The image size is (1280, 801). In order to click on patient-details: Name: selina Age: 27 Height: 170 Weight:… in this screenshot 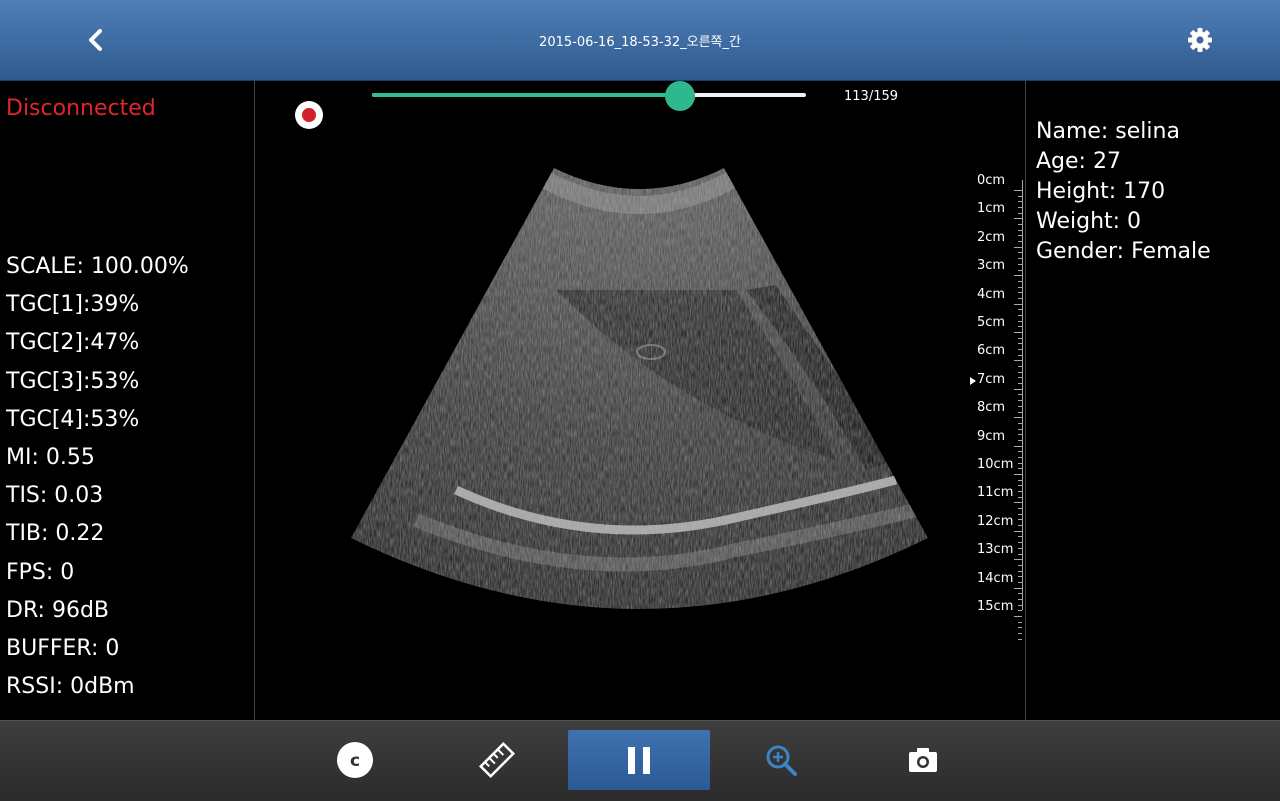, I will do `click(1123, 192)`.